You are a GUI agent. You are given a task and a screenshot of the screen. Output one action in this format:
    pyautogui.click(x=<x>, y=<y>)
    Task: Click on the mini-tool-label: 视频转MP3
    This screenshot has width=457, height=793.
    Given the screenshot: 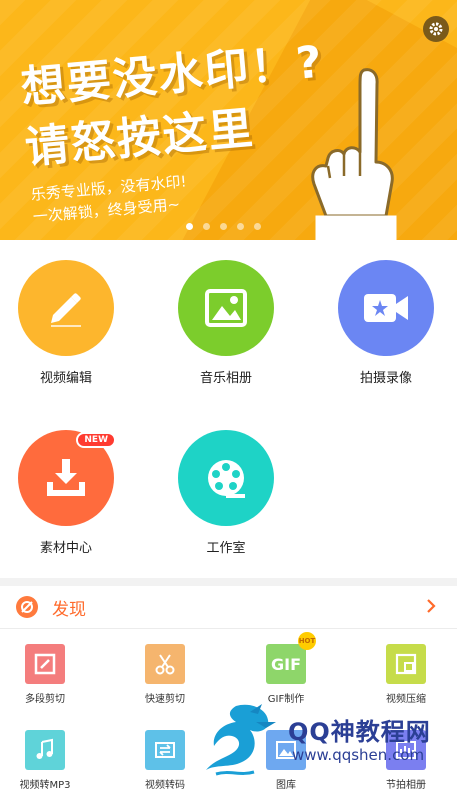 What is the action you would take?
    pyautogui.click(x=45, y=785)
    